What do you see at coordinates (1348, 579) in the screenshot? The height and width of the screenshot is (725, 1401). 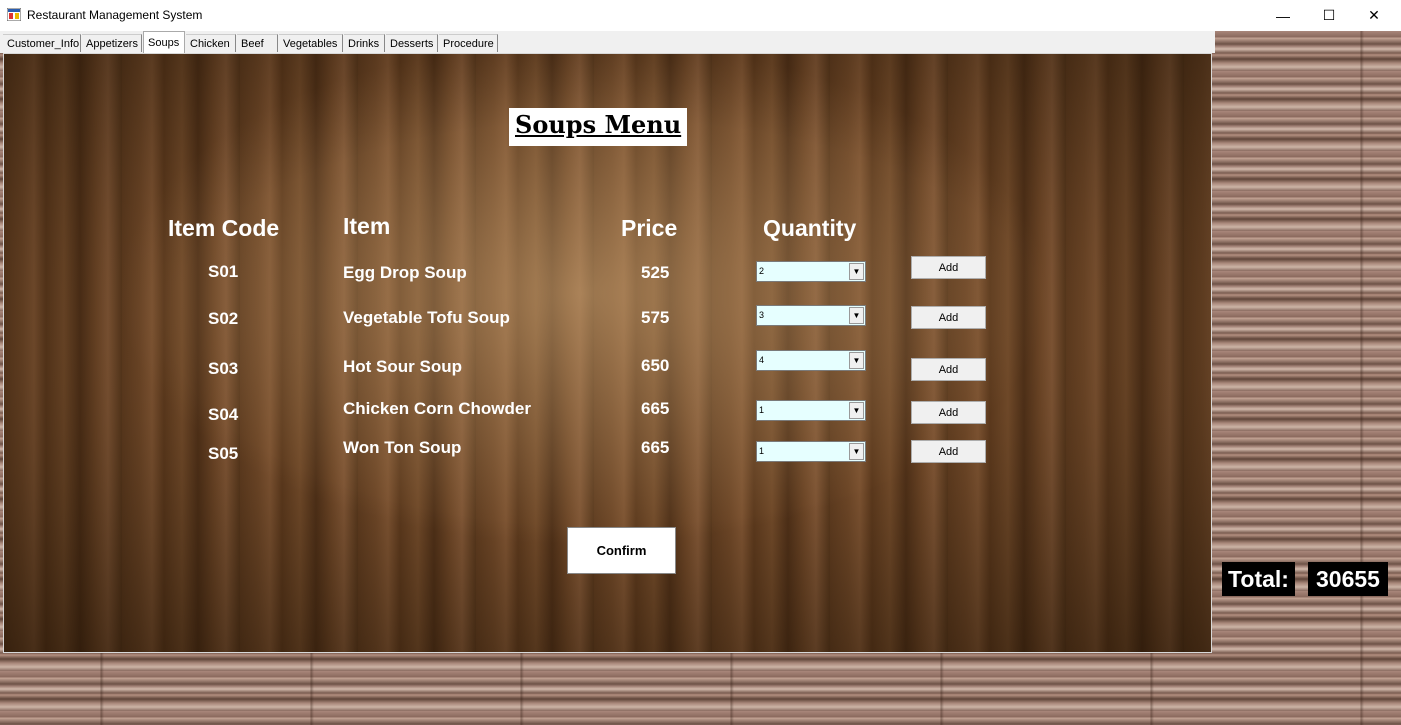 I see `total-value: 30655` at bounding box center [1348, 579].